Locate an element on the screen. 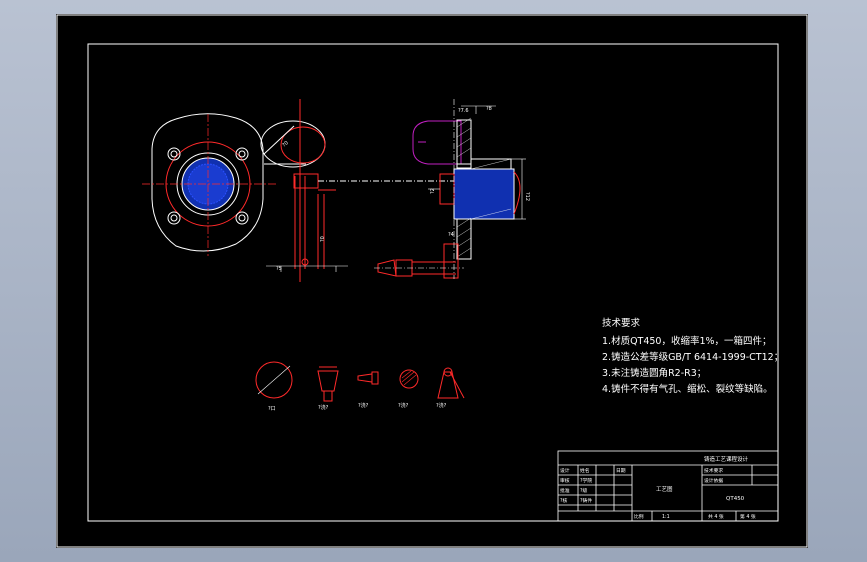 Image resolution: width=867 pixels, height=562 pixels. tb-reviewer: 审核 is located at coordinates (565, 480).